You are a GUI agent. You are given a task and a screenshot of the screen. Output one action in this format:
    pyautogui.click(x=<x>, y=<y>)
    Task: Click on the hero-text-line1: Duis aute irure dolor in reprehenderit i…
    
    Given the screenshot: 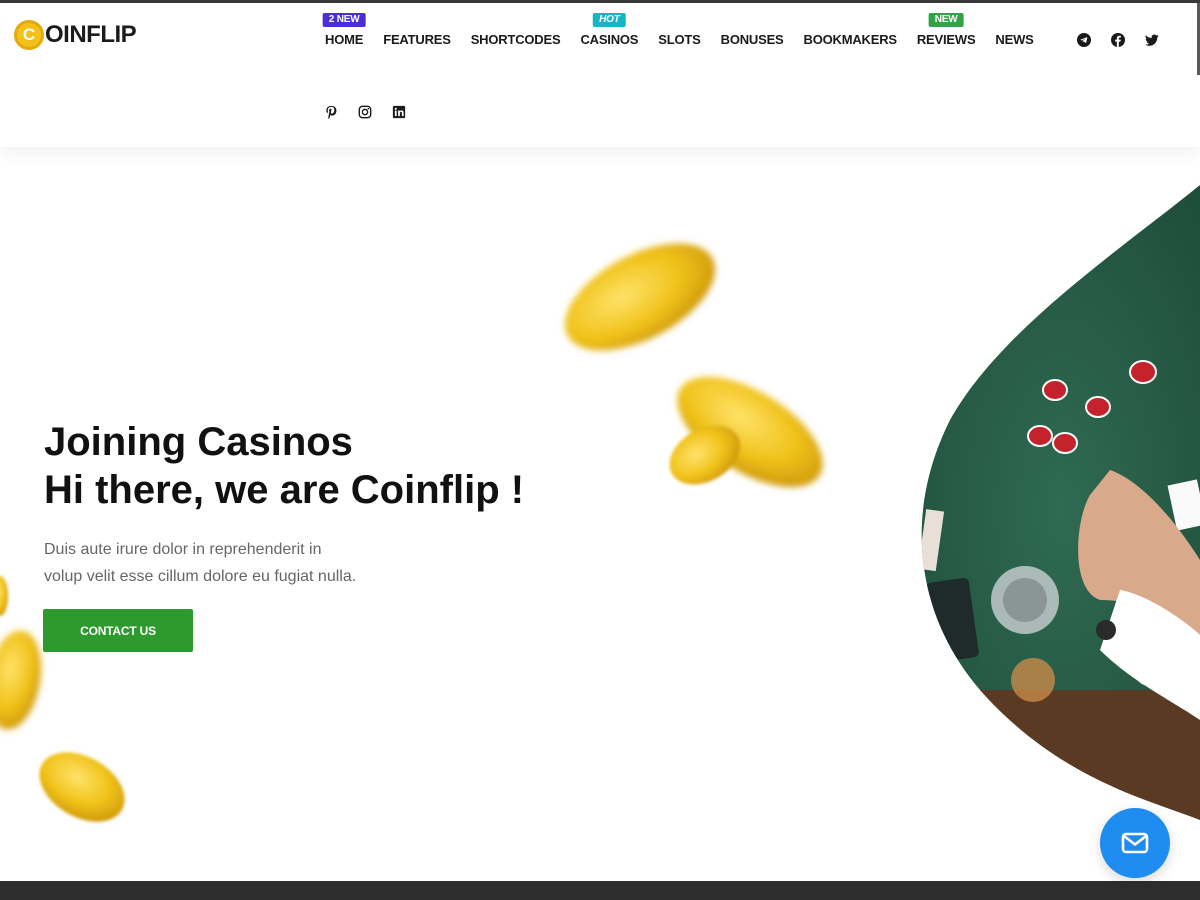 What is the action you would take?
    pyautogui.click(x=183, y=549)
    